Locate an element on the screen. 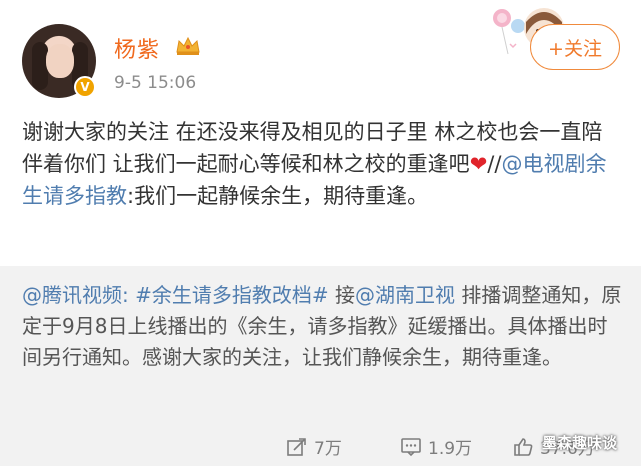 This screenshot has height=466, width=641. avatar-face is located at coordinates (60, 61).